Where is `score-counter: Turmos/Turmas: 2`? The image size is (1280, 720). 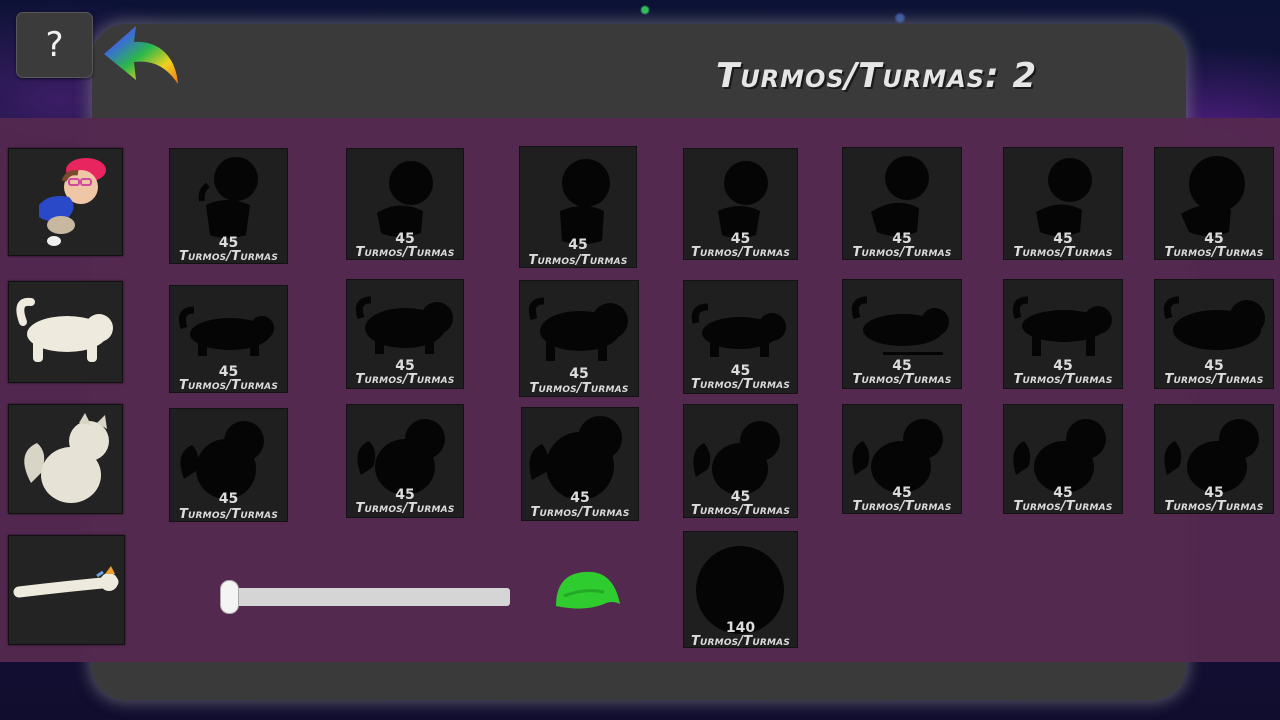 score-counter: Turmos/Turmas: 2 is located at coordinates (877, 76).